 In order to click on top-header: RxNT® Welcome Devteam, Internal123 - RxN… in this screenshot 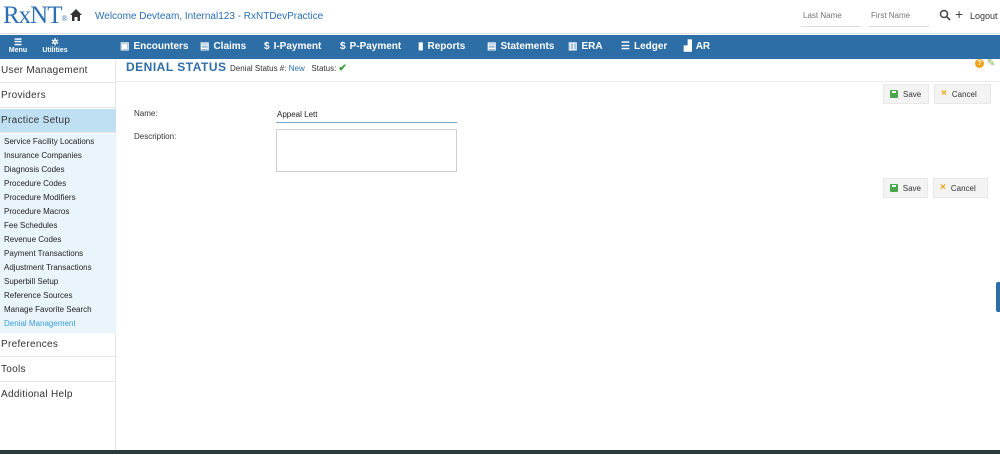, I will do `click(500, 17)`.